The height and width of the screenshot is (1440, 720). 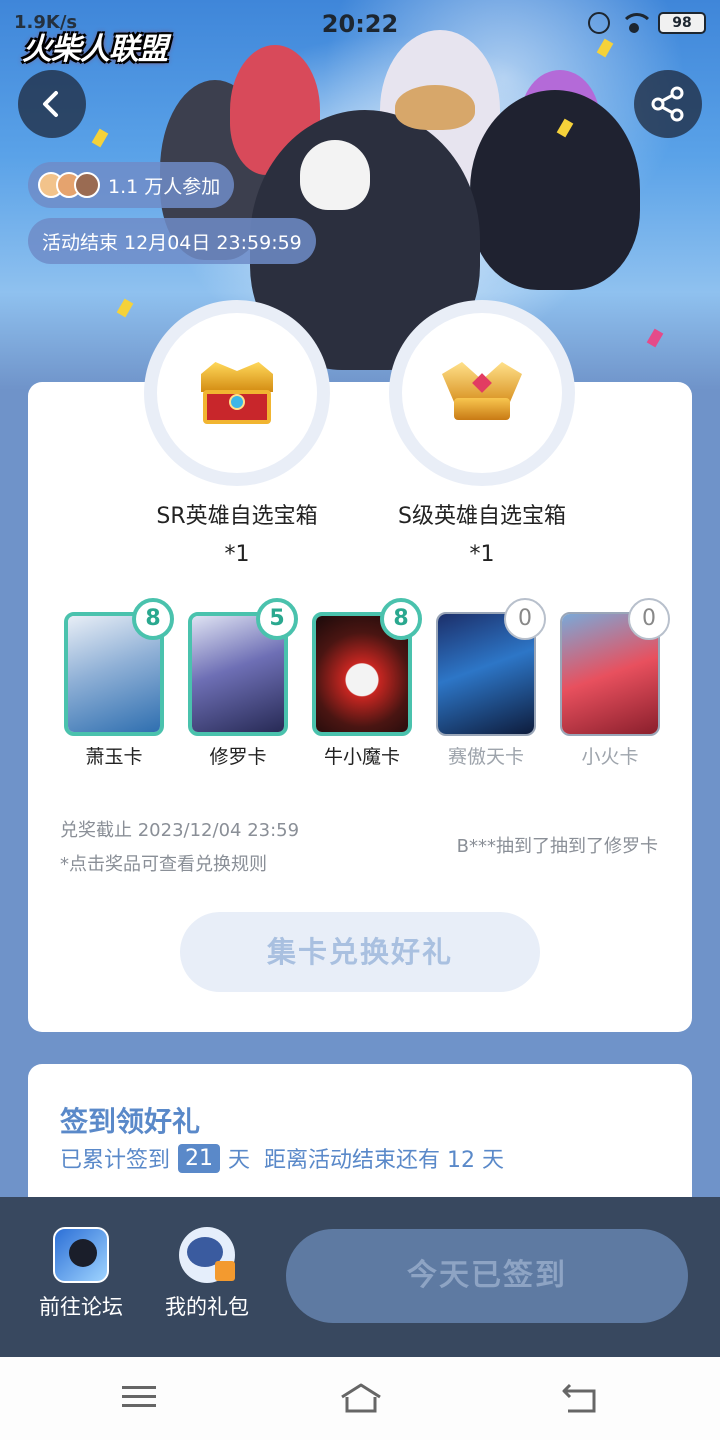 I want to click on my-gifts-button: 我的礼包, so click(x=207, y=1274).